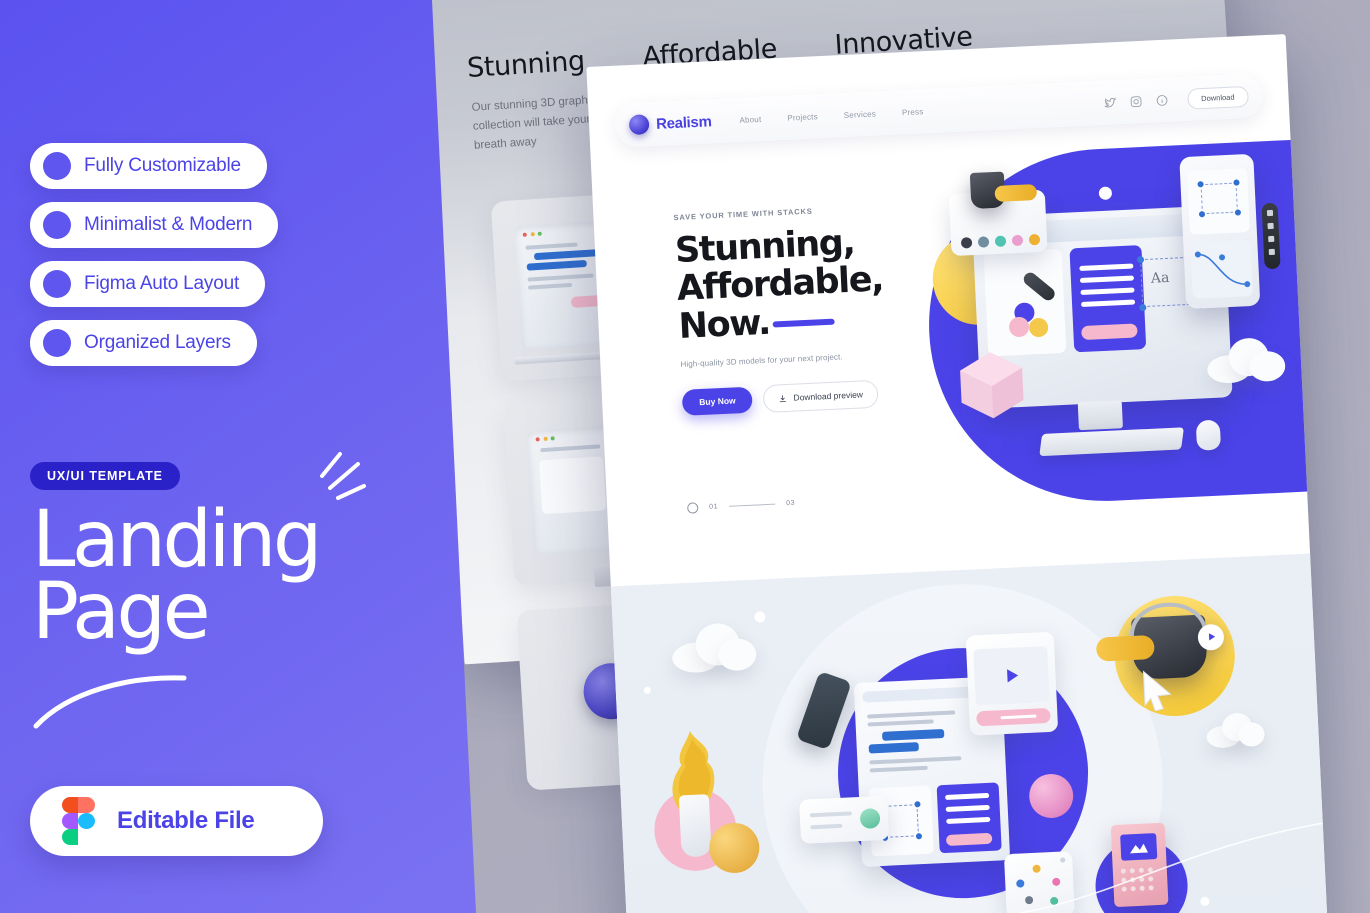 This screenshot has height=913, width=1370. Describe the element at coordinates (1110, 103) in the screenshot. I see `twitter-icon` at that location.